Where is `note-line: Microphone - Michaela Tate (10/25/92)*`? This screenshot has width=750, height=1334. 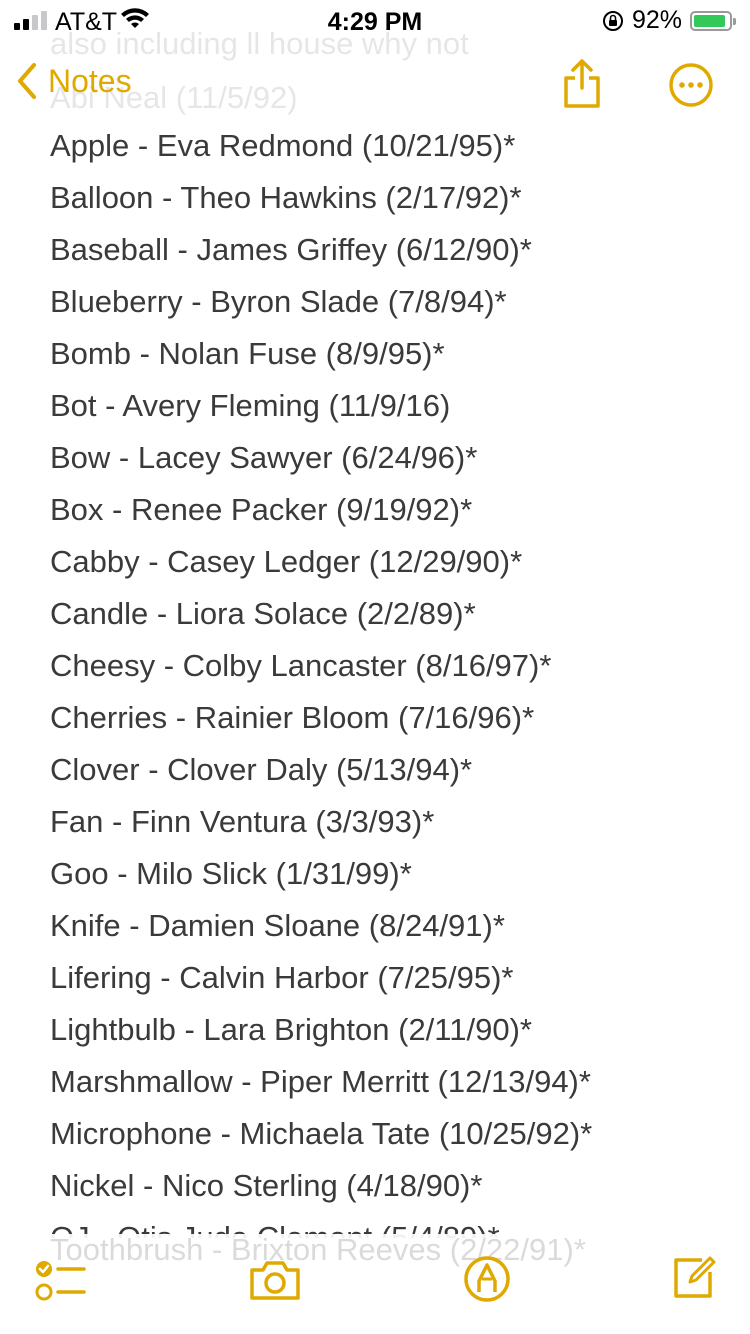
note-line: Microphone - Michaela Tate (10/25/92)* is located at coordinates (321, 1133).